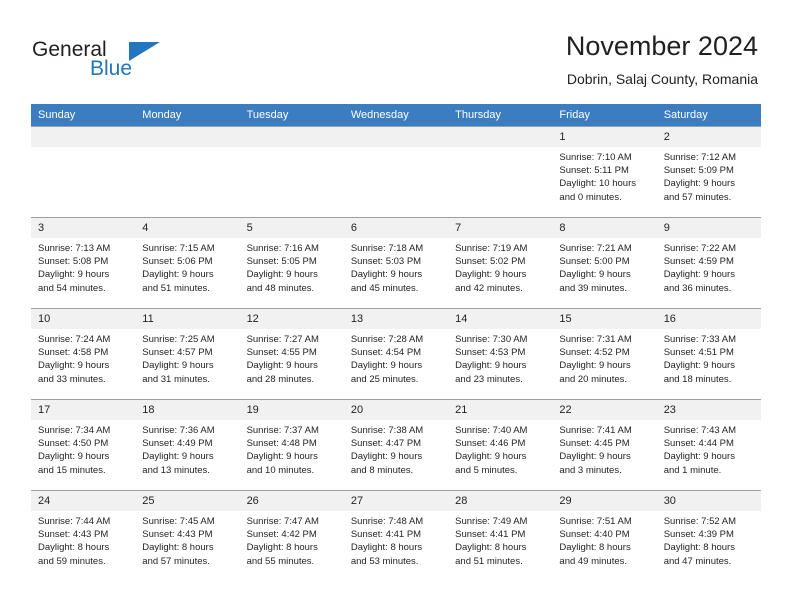 This screenshot has height=612, width=792. What do you see at coordinates (187, 149) in the screenshot?
I see `day-details` at bounding box center [187, 149].